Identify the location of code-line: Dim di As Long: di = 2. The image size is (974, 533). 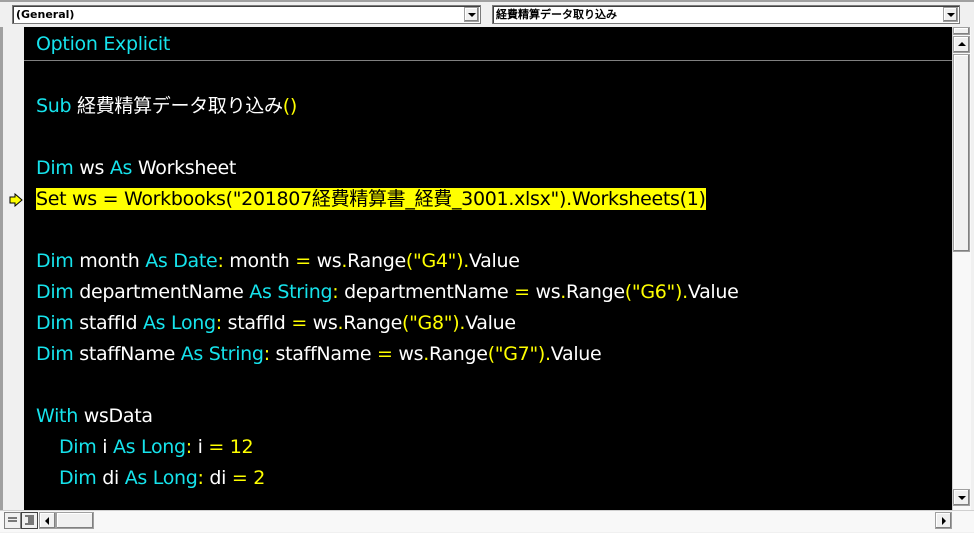
(150, 478).